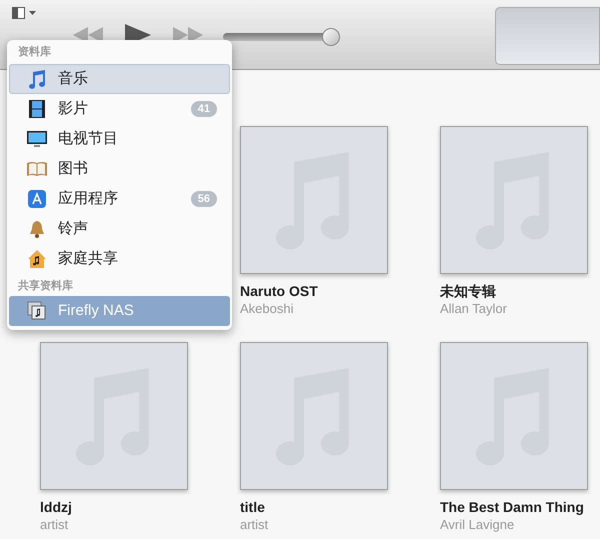  I want to click on film-strip-icon, so click(37, 109).